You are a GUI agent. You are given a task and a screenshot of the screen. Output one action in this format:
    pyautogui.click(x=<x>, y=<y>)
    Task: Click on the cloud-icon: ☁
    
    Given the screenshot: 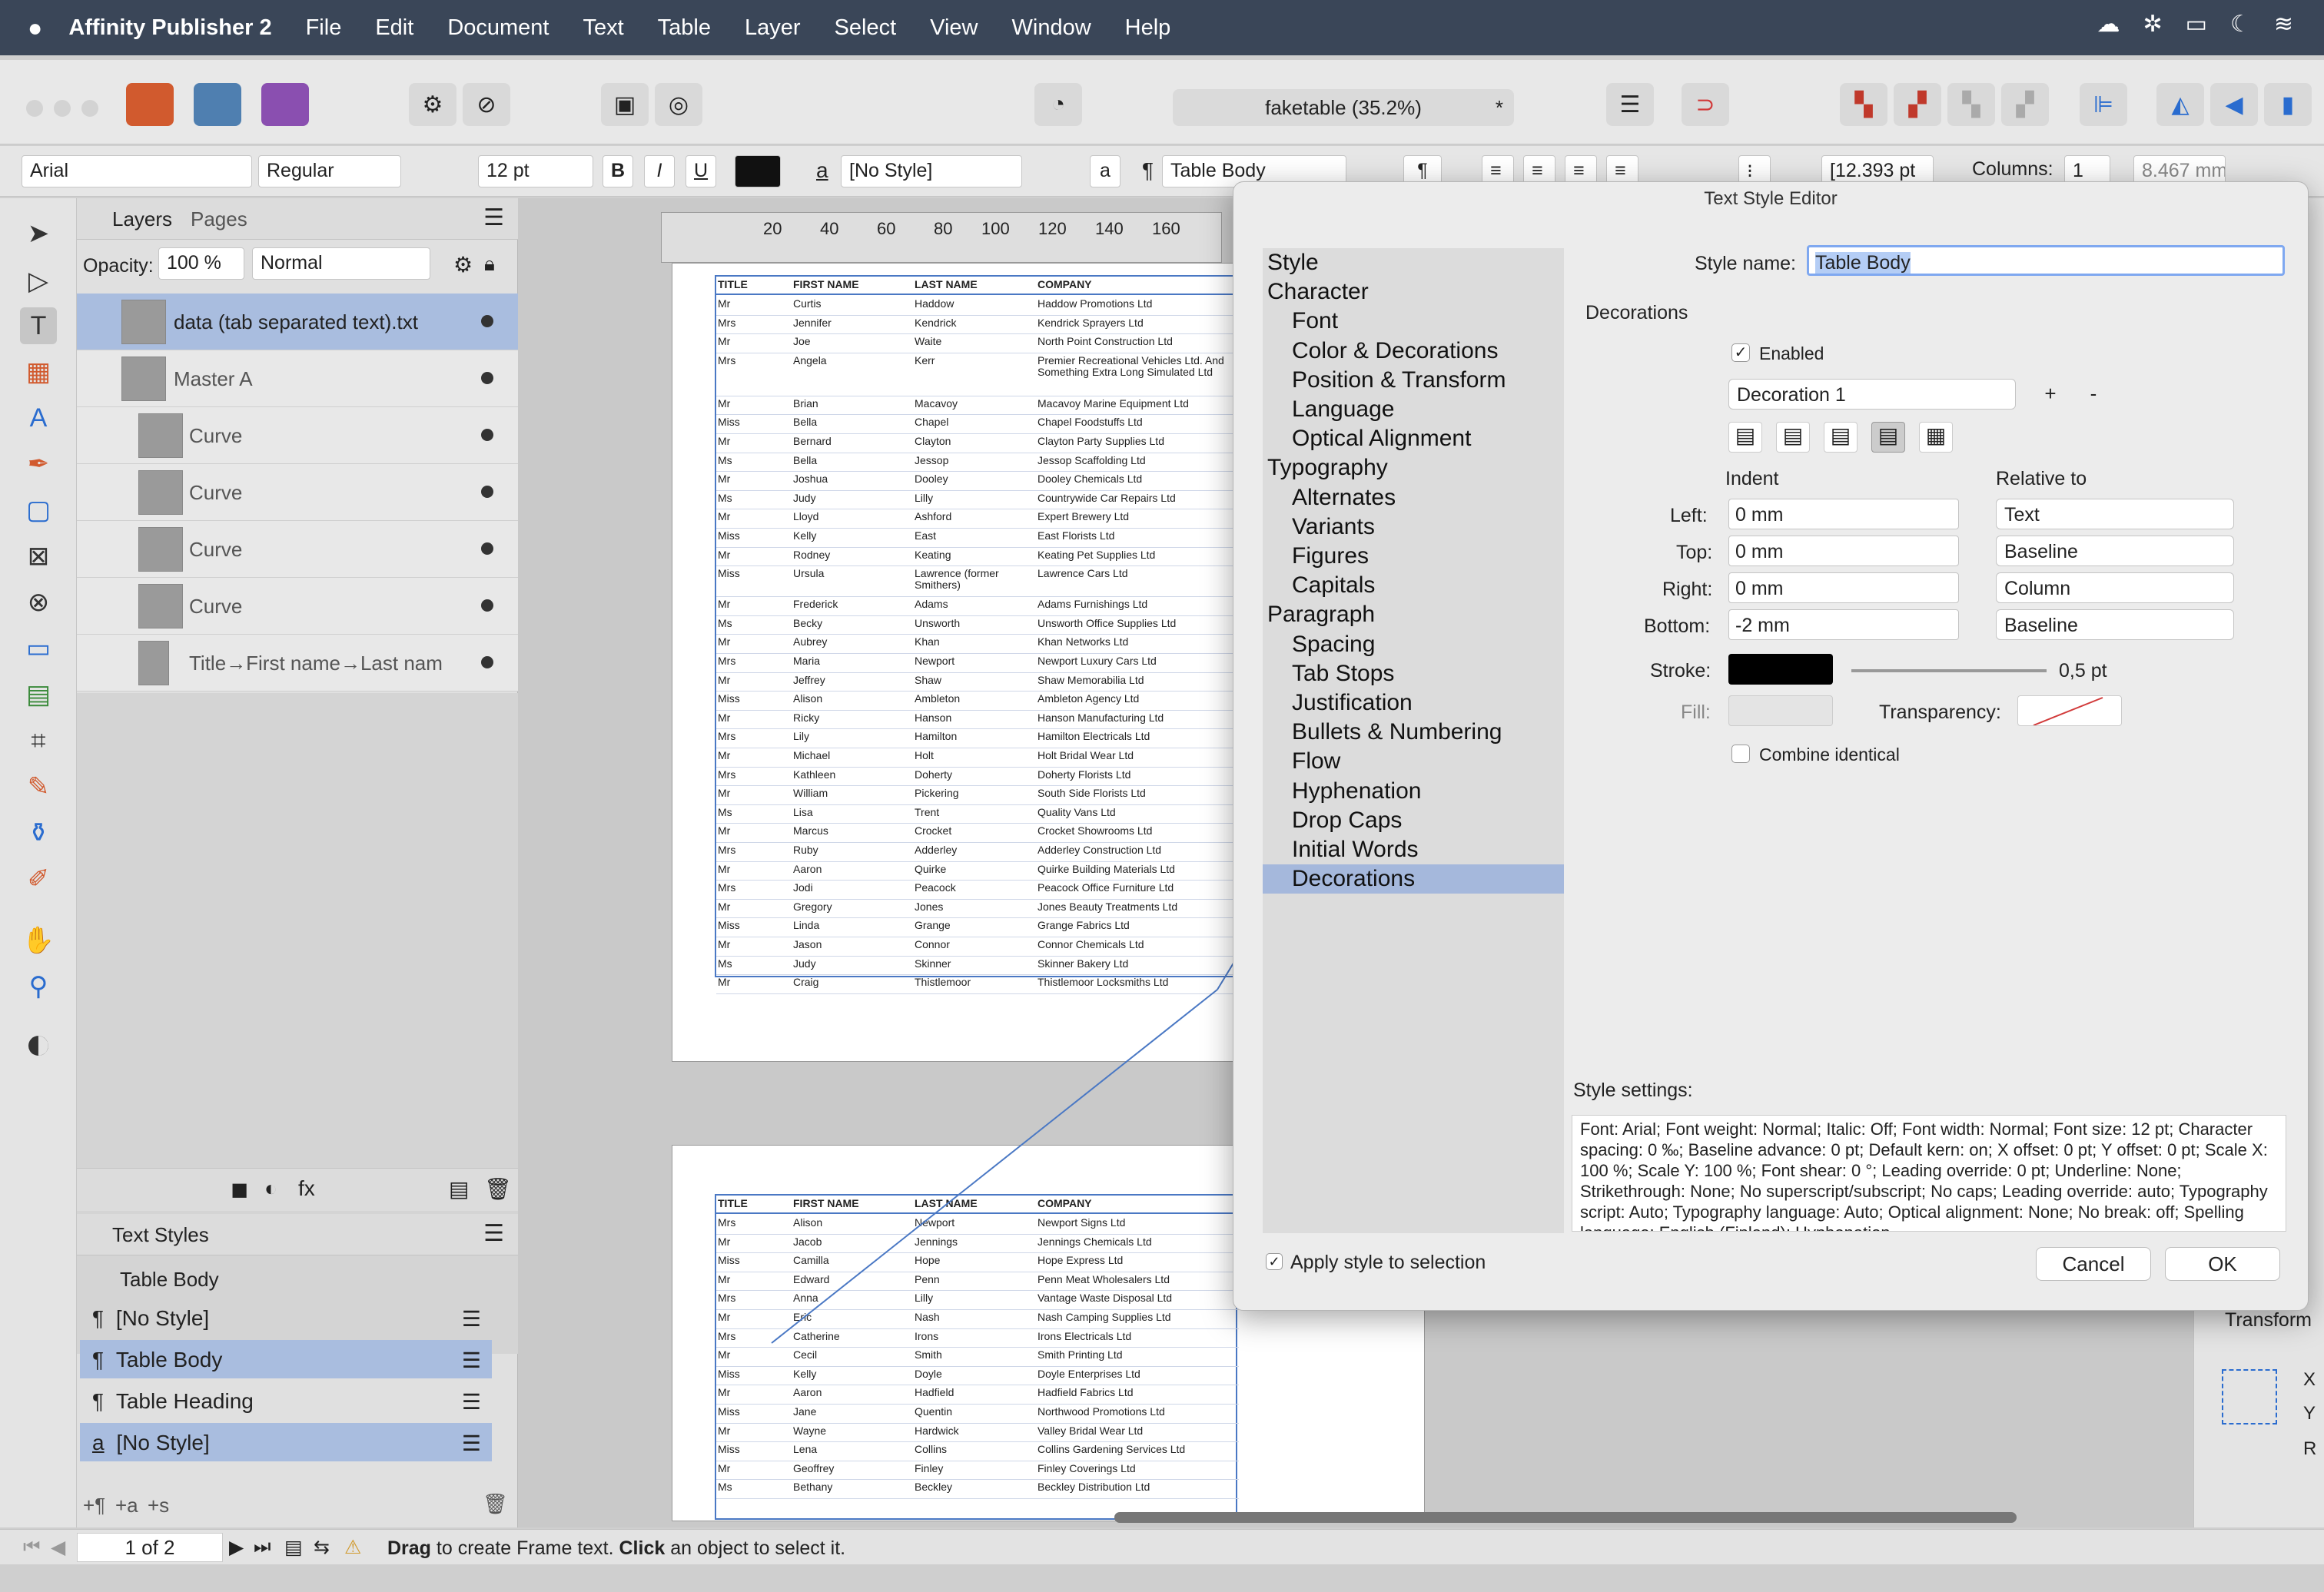 What is the action you would take?
    pyautogui.click(x=2108, y=24)
    